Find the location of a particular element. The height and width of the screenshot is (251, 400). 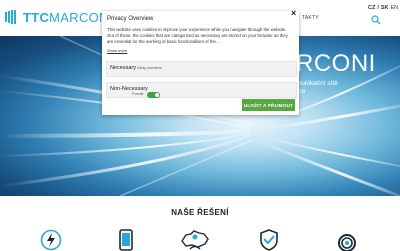

logo-ttc-text: TTC is located at coordinates (36, 17).